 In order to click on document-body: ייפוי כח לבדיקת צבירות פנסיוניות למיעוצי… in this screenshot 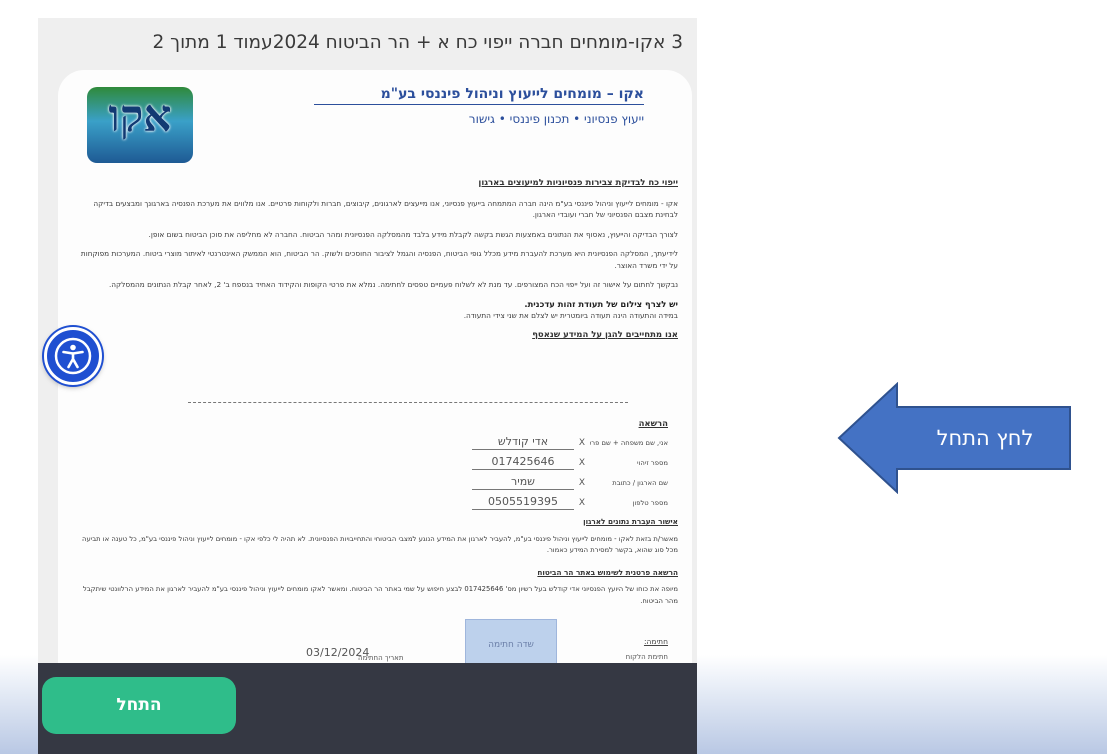, I will do `click(375, 263)`.